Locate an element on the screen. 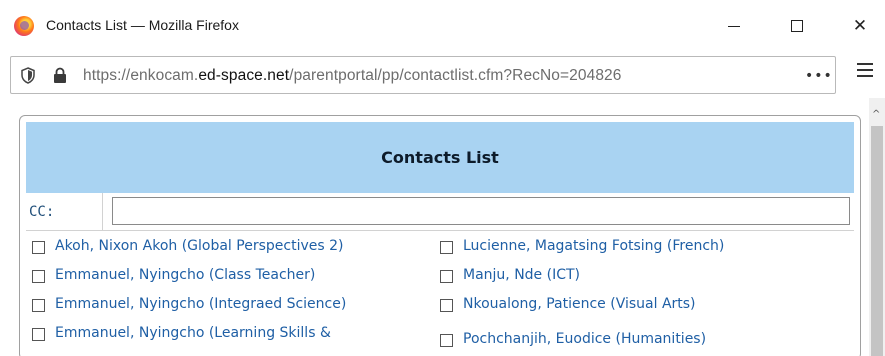  contact-label: Emmanuel, Nyingcho (Integraed Science) is located at coordinates (200, 304).